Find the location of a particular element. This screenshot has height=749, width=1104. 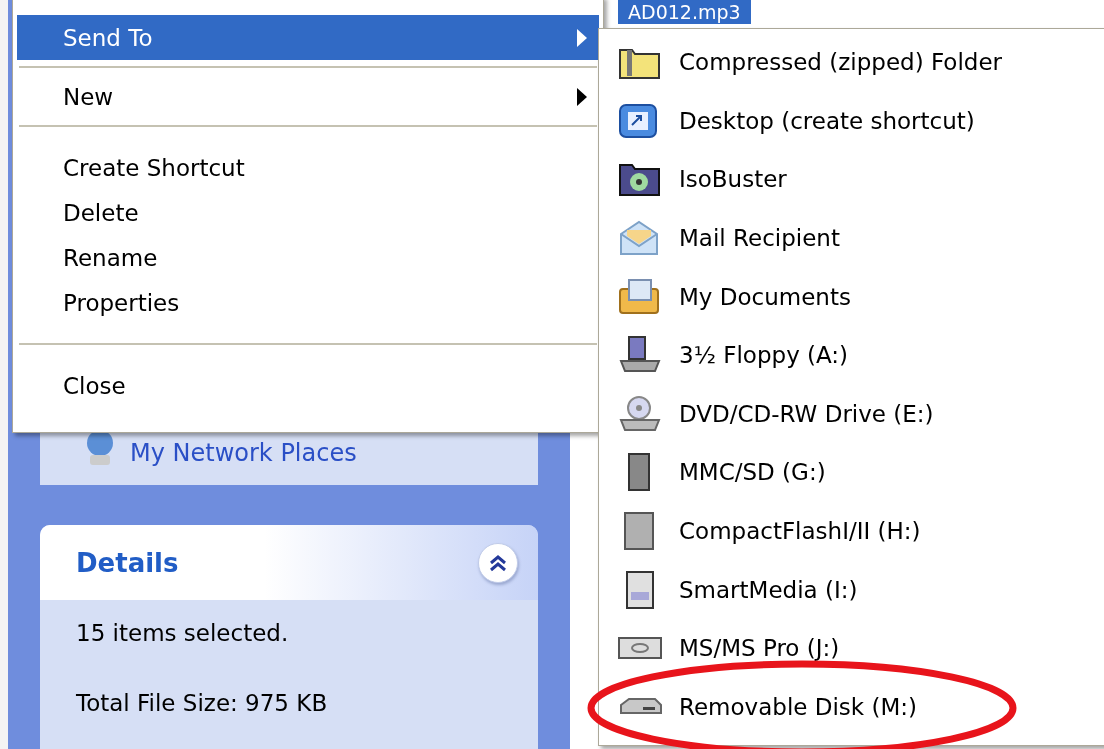

menu-item: Rename is located at coordinates (308, 257).